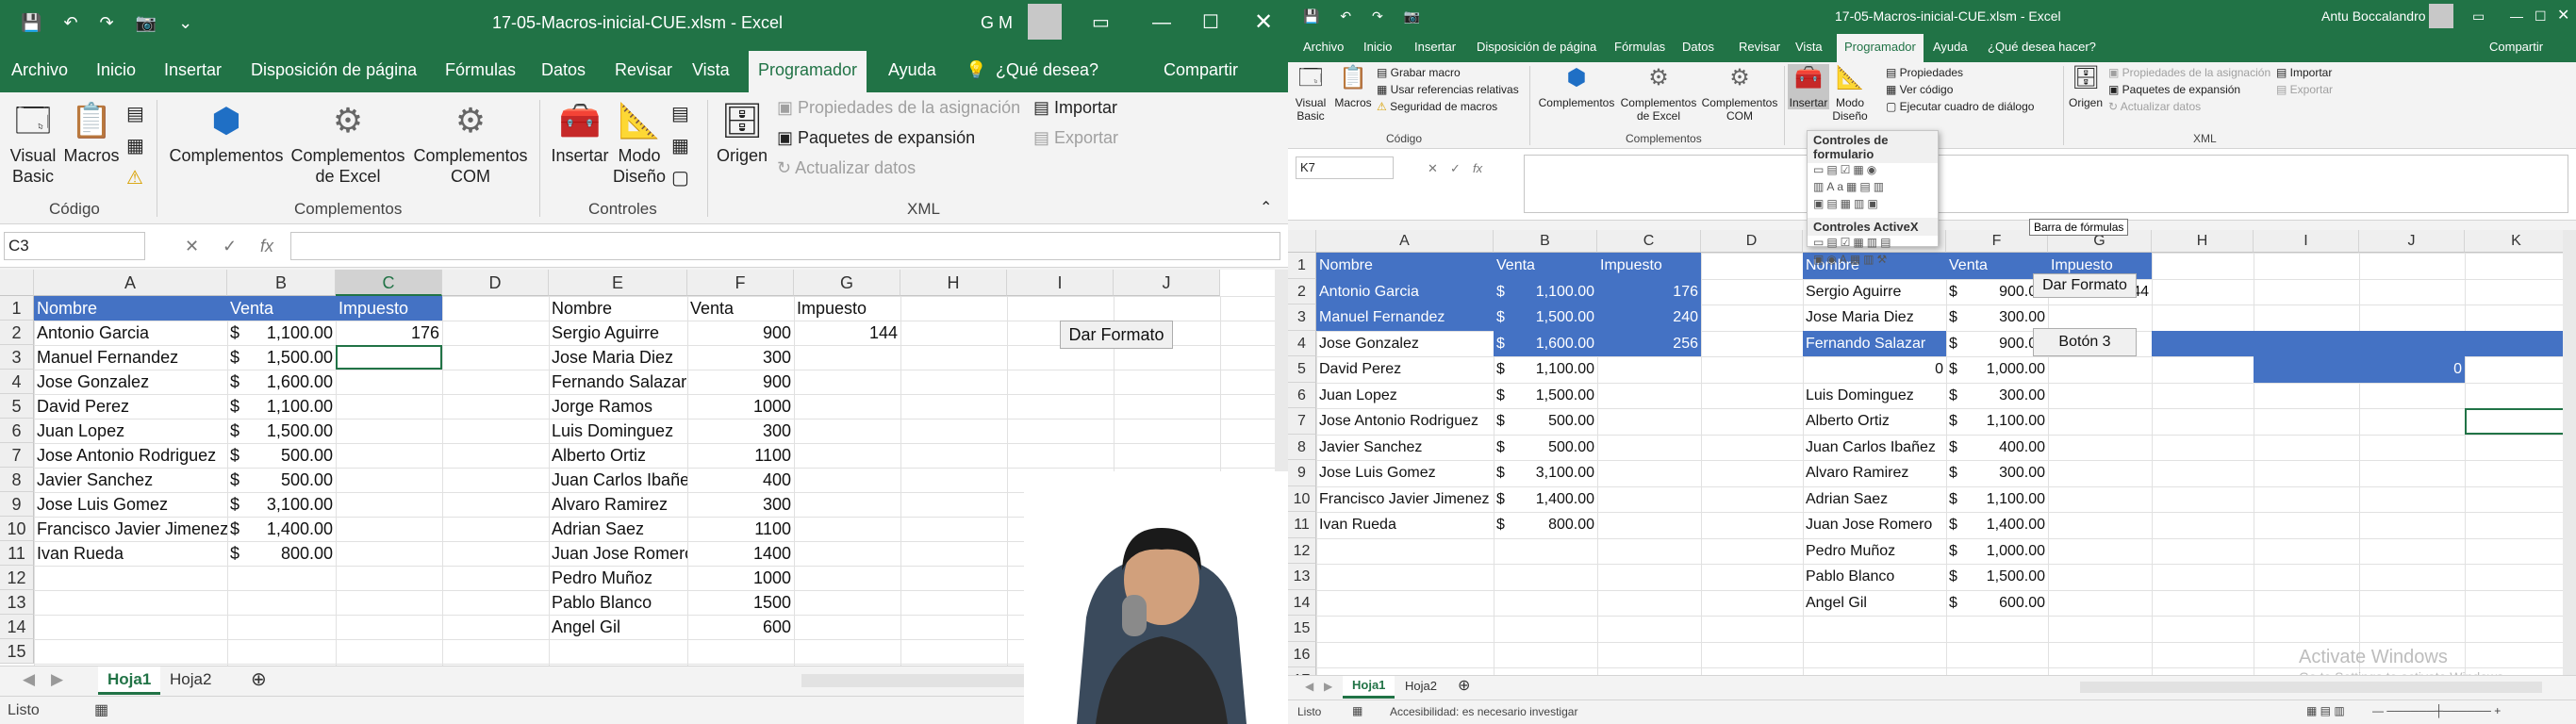 This screenshot has width=2576, height=724. Describe the element at coordinates (1545, 241) in the screenshot. I see `column-header-b: B` at that location.